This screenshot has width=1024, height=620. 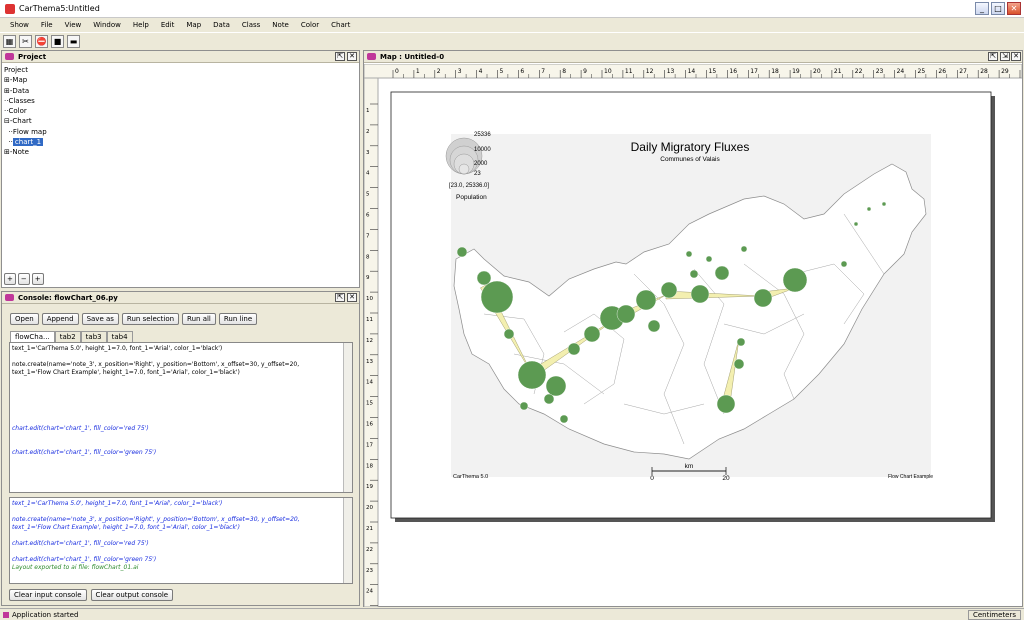 I want to click on export-icon: ■, so click(x=57, y=41).